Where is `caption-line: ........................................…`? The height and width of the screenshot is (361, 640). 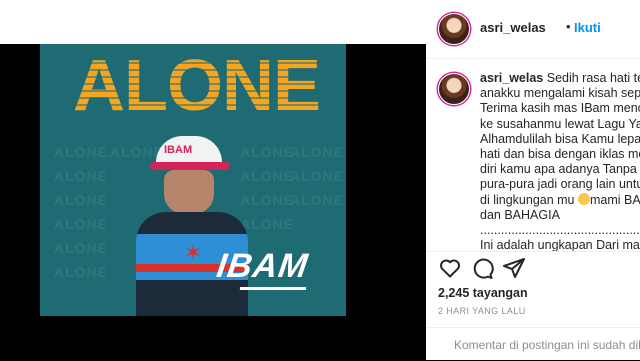
caption-line: ........................................… is located at coordinates (560, 230).